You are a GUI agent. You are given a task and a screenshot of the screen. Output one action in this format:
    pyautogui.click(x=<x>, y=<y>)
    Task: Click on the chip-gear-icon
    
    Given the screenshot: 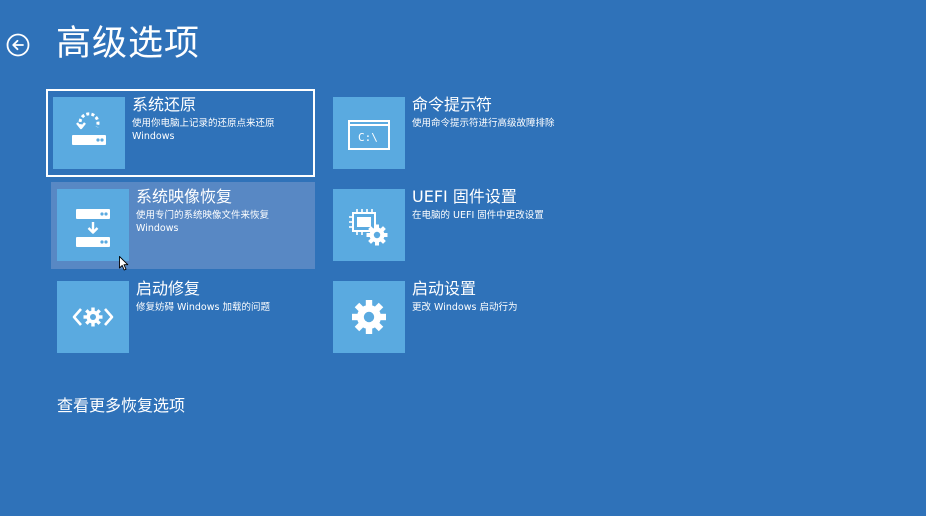 What is the action you would take?
    pyautogui.click(x=369, y=225)
    